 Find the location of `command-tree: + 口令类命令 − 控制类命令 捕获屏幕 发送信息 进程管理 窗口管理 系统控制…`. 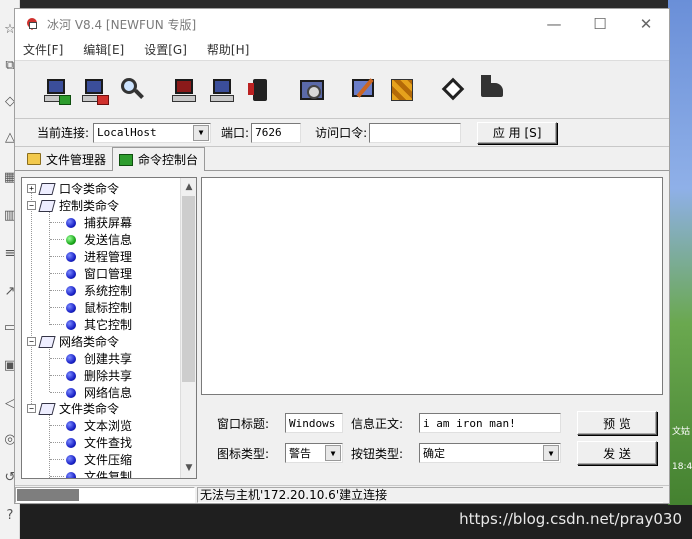

command-tree: + 口令类命令 − 控制类命令 捕获屏幕 发送信息 进程管理 窗口管理 系统控制… is located at coordinates (109, 328).